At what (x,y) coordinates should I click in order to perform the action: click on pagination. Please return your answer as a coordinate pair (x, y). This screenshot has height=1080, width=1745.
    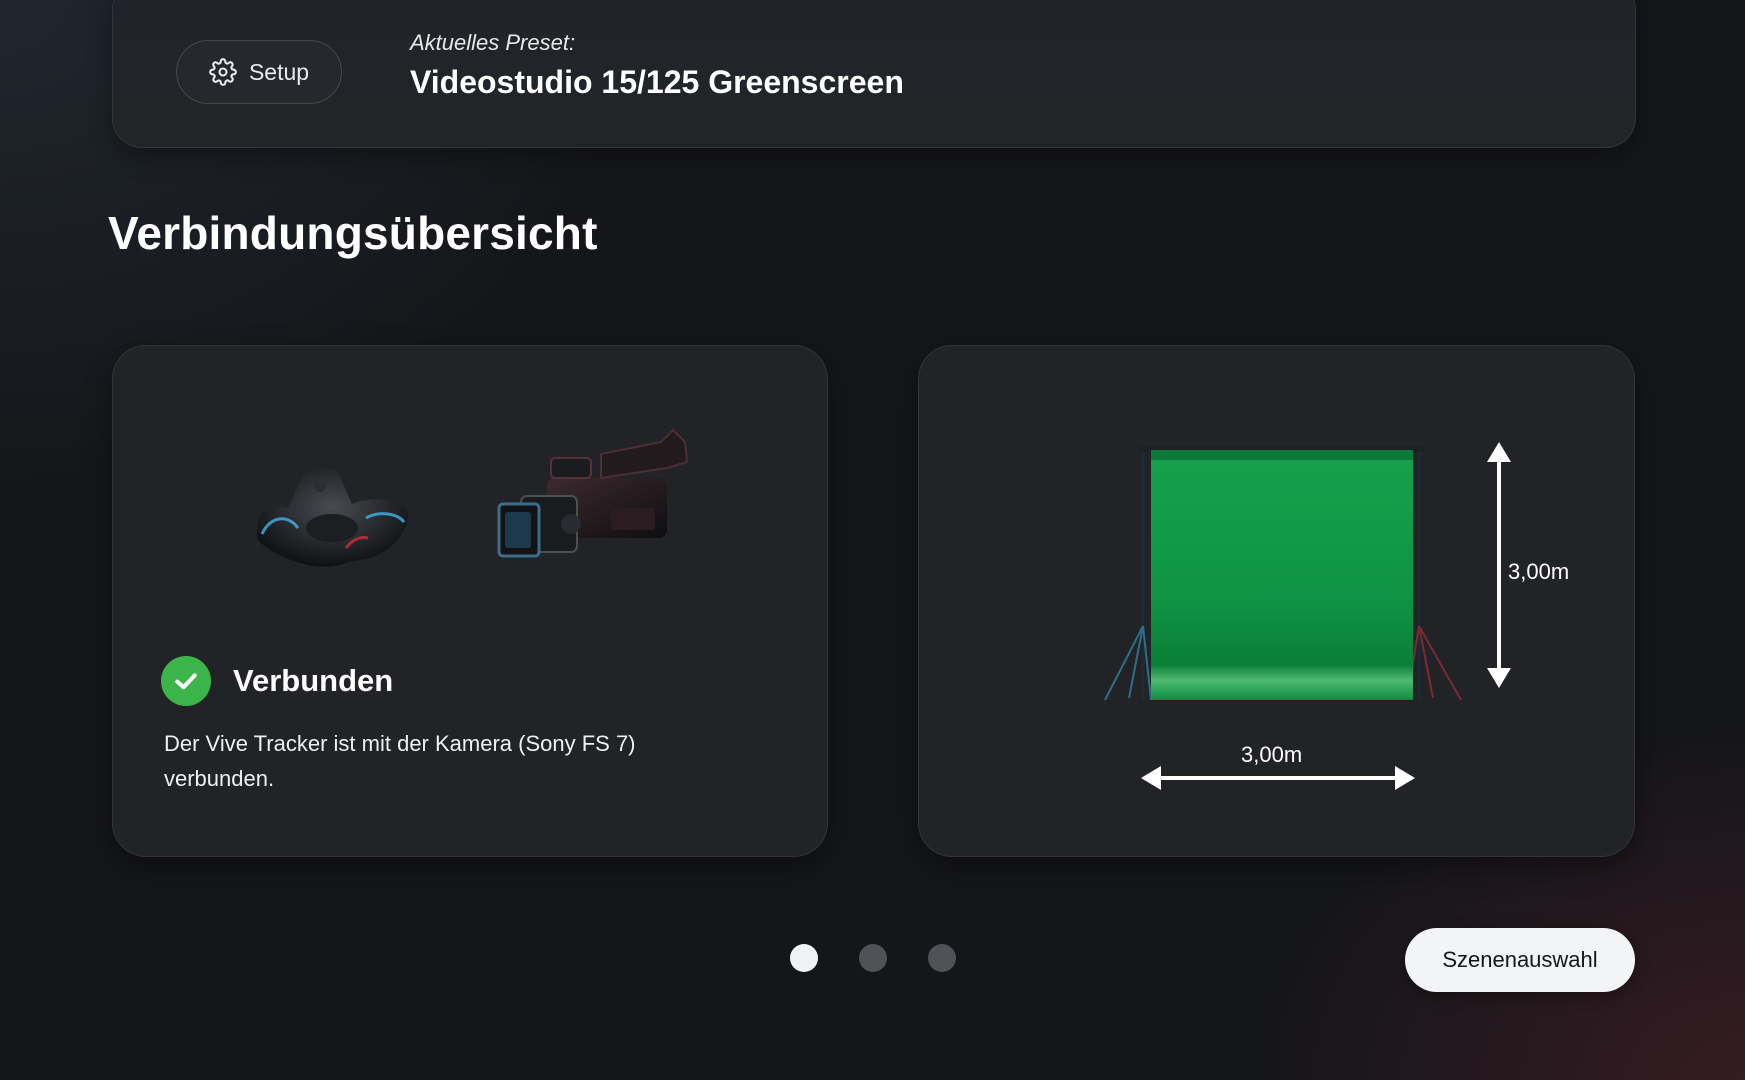
    Looking at the image, I should click on (873, 958).